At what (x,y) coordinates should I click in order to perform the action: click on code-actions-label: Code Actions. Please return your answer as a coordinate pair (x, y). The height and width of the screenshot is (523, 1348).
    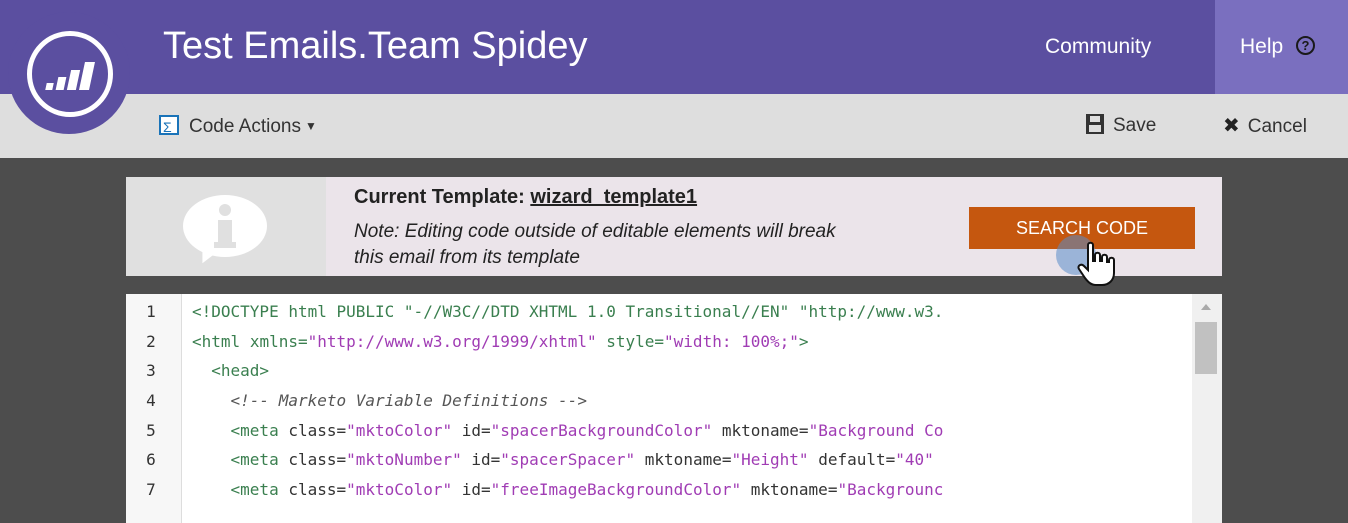
    Looking at the image, I should click on (245, 126).